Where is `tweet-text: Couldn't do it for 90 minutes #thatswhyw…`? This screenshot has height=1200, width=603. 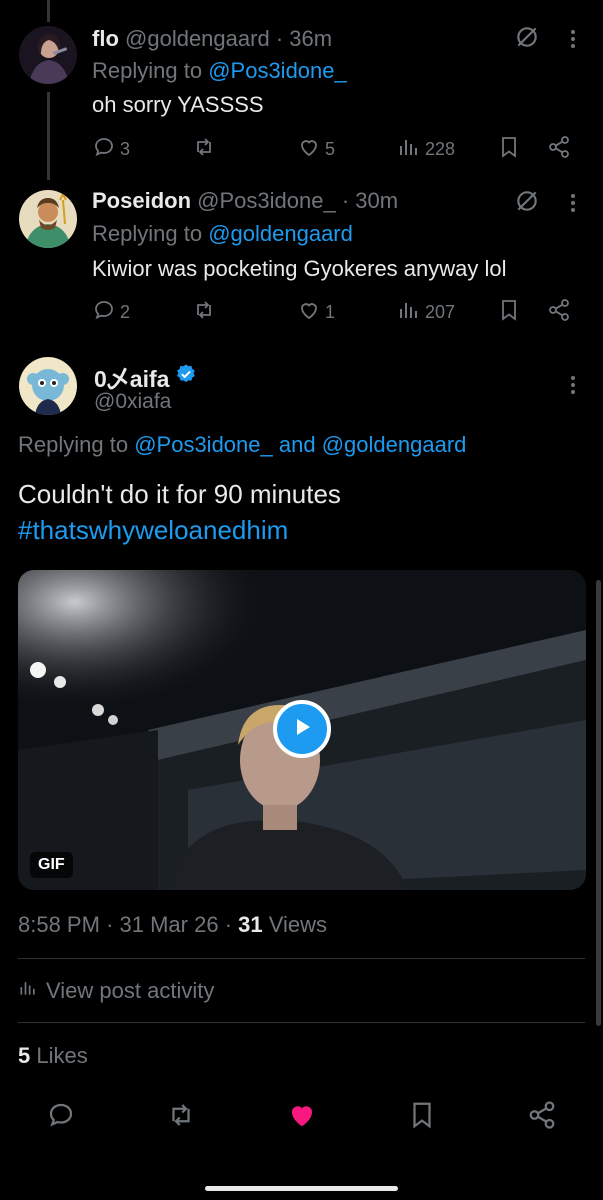
tweet-text: Couldn't do it for 90 minutes #thatswhyw… is located at coordinates (179, 512).